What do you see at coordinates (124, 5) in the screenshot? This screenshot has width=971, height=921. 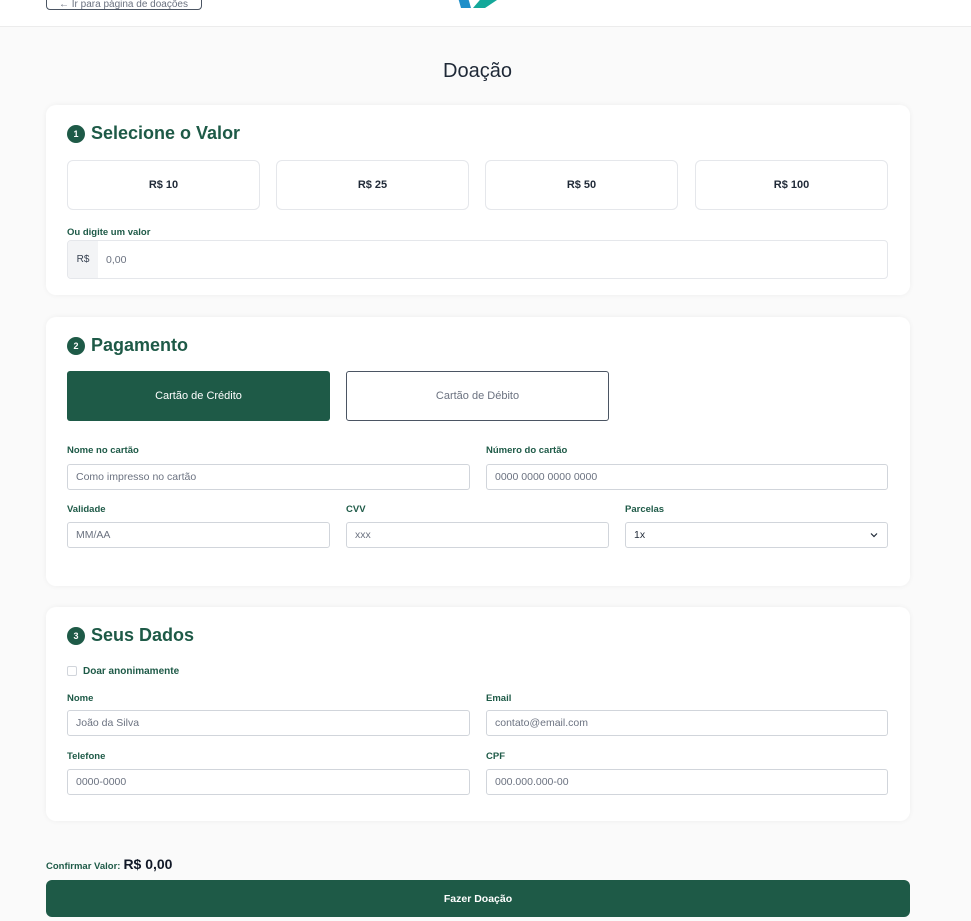 I see `back-to-donations-link: ← Ir para página de doações` at bounding box center [124, 5].